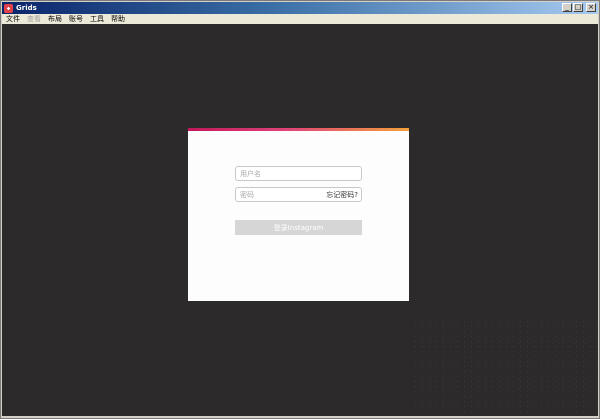  What do you see at coordinates (342, 195) in the screenshot?
I see `forgot-password-link: 忘记密码?` at bounding box center [342, 195].